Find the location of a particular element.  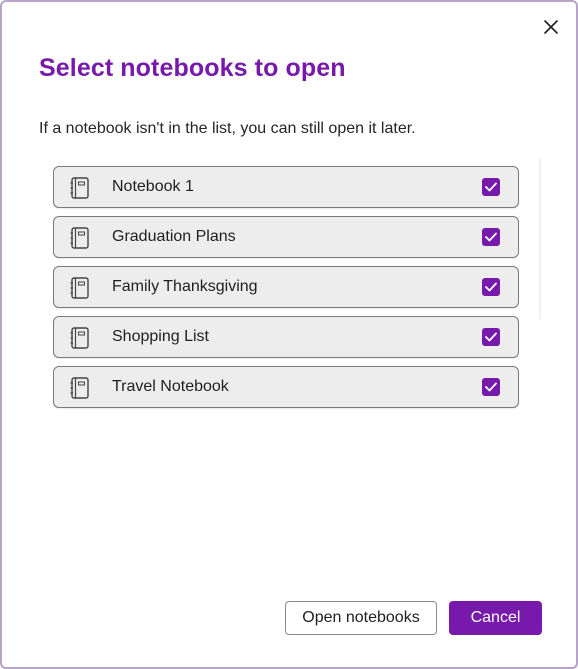

notebook-label: Graduation Plans is located at coordinates (174, 236).